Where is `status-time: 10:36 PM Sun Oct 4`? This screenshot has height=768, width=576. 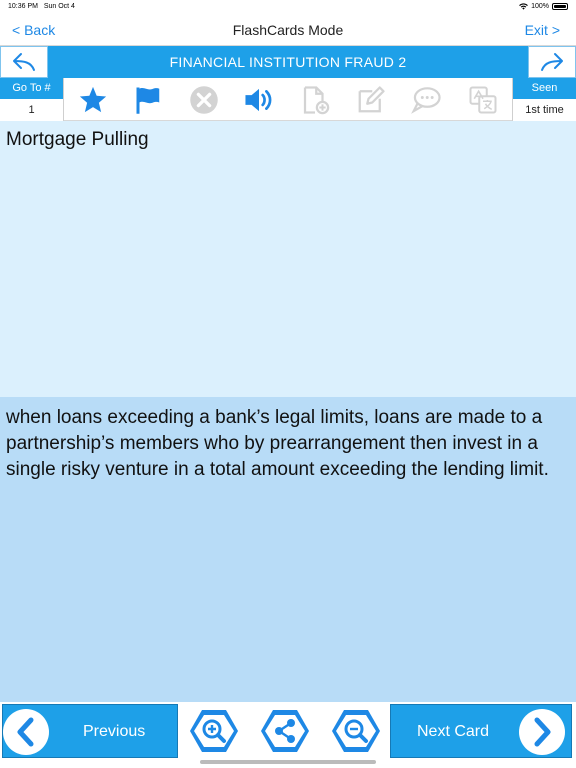 status-time: 10:36 PM Sun Oct 4 is located at coordinates (41, 6).